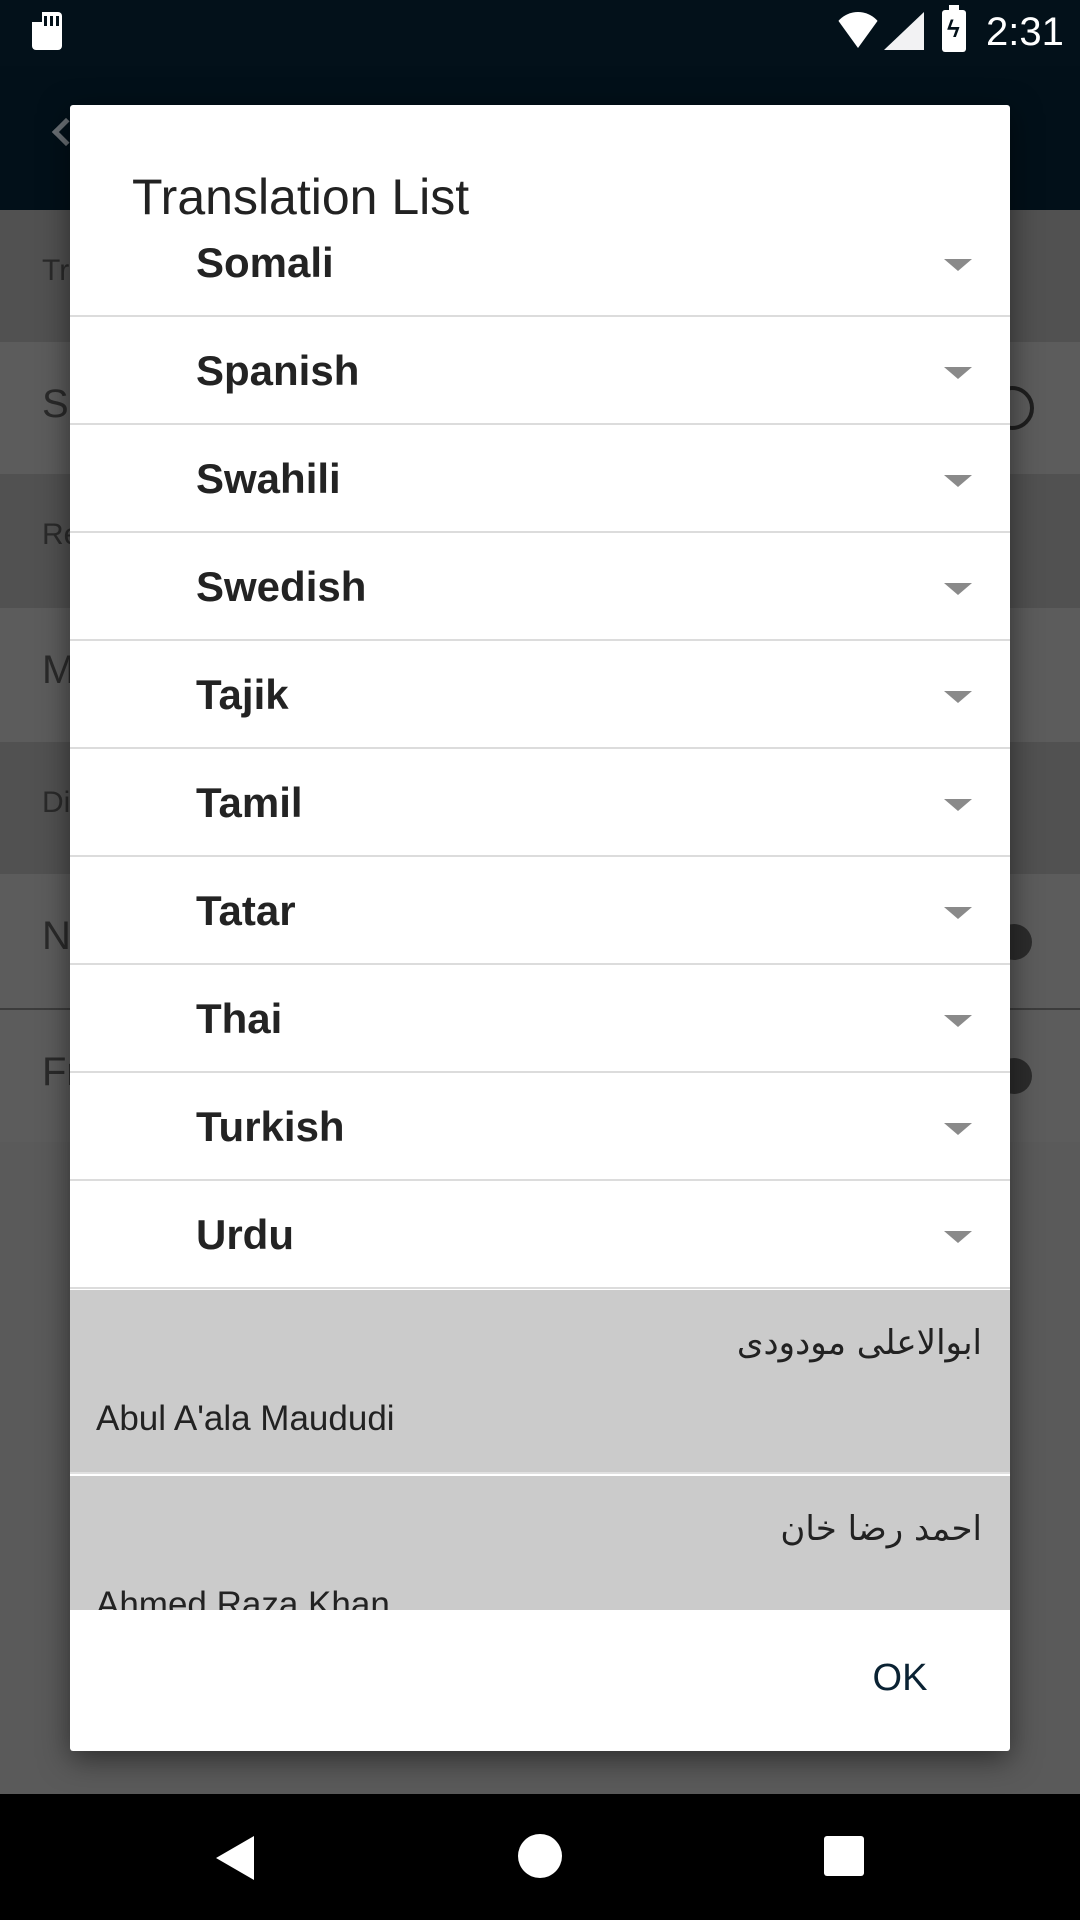 The height and width of the screenshot is (1920, 1080). What do you see at coordinates (540, 695) in the screenshot?
I see `language-row-tajik: Tajik` at bounding box center [540, 695].